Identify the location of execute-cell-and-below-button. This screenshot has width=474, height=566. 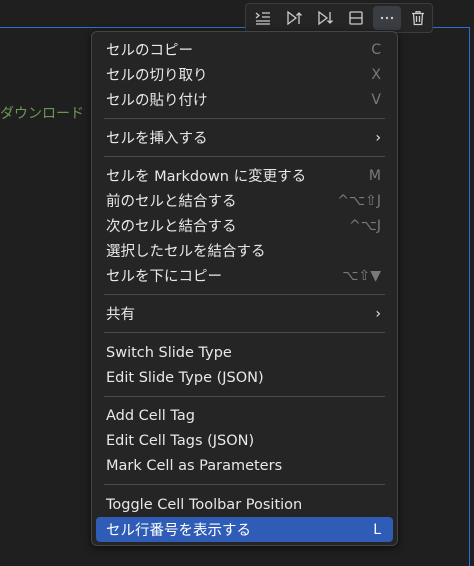
(325, 18).